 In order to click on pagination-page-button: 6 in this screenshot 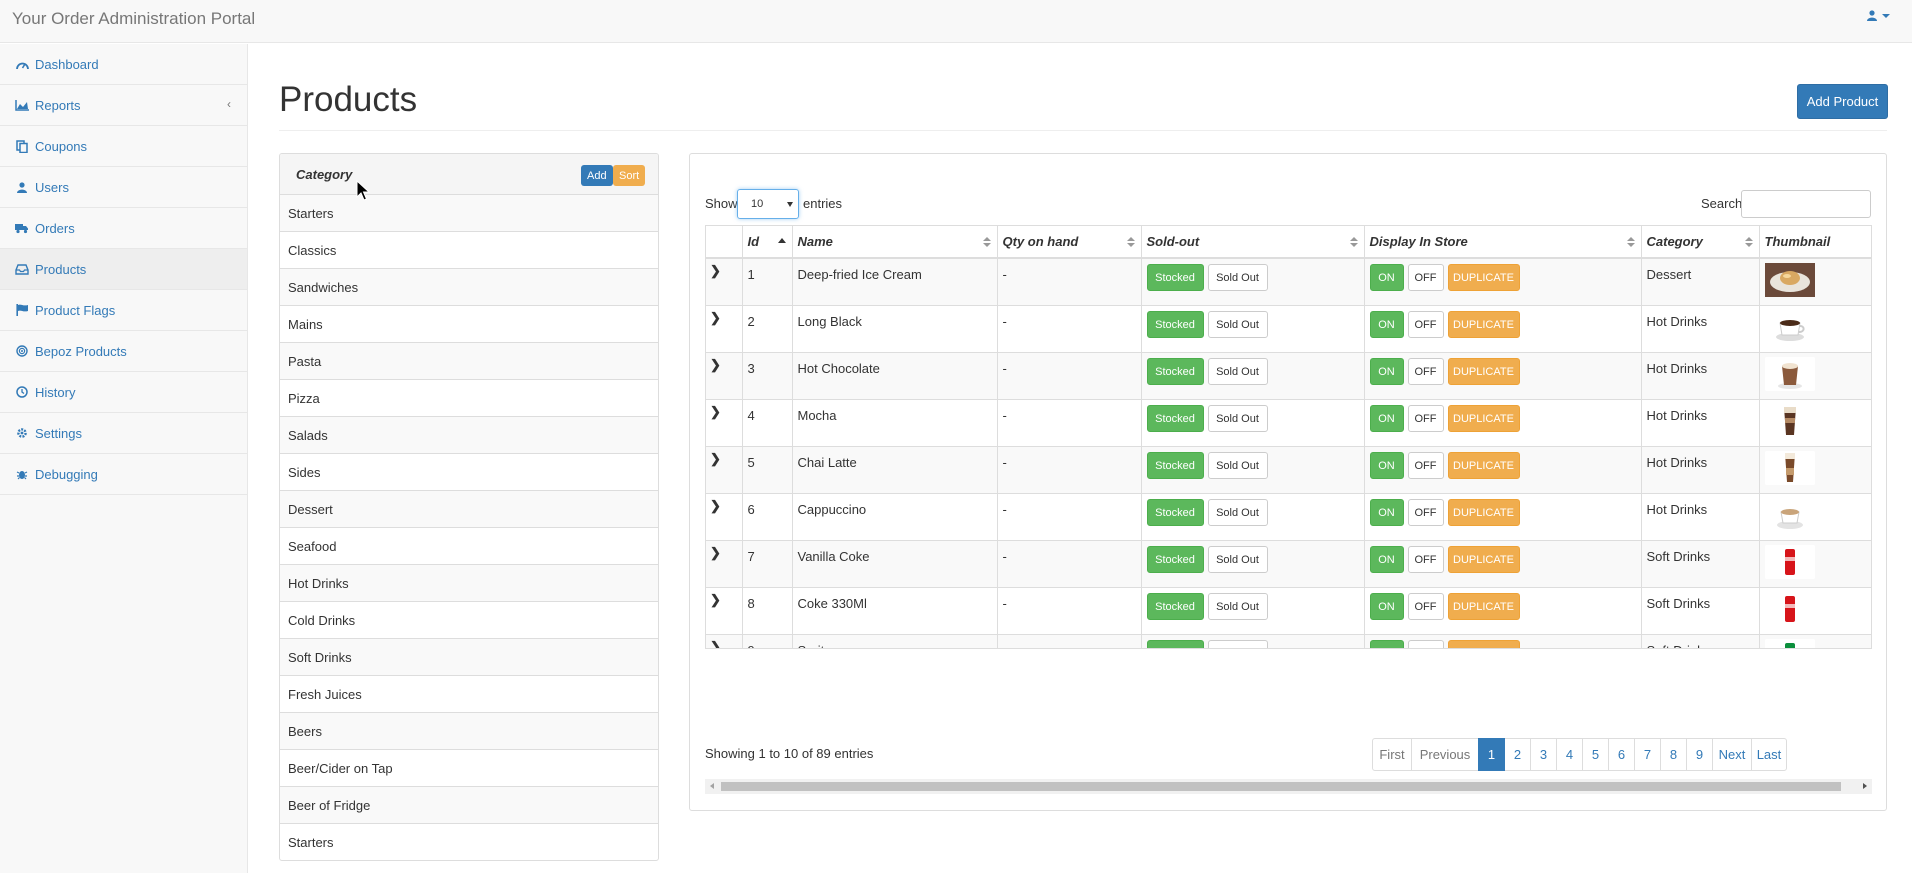, I will do `click(1621, 754)`.